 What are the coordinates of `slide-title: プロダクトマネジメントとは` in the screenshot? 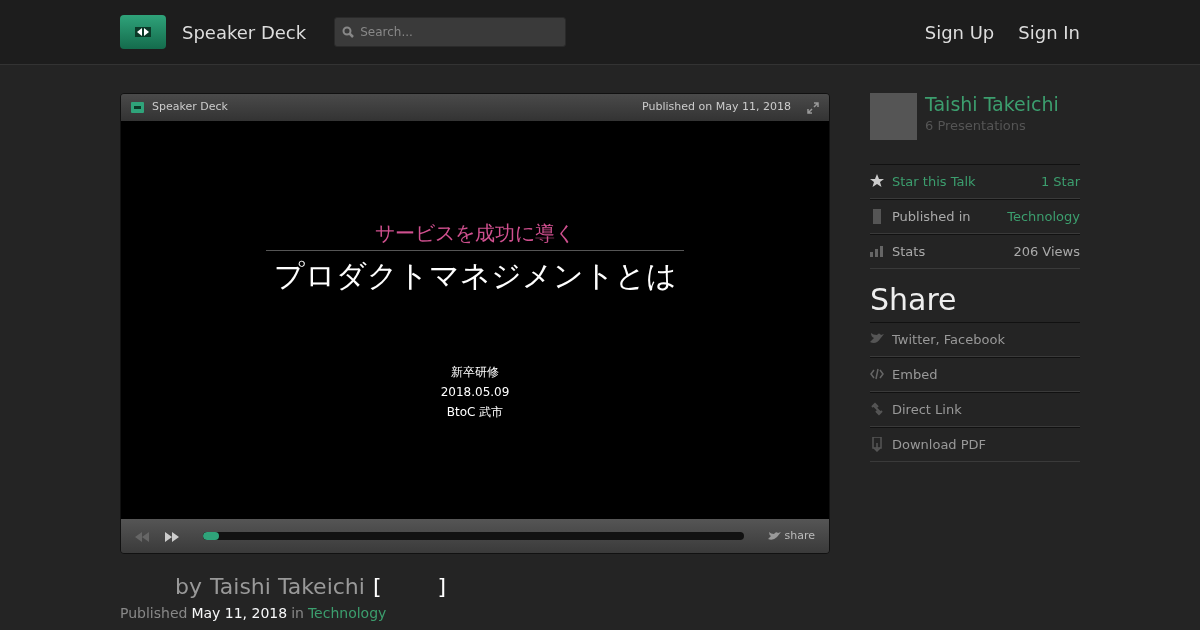 It's located at (475, 276).